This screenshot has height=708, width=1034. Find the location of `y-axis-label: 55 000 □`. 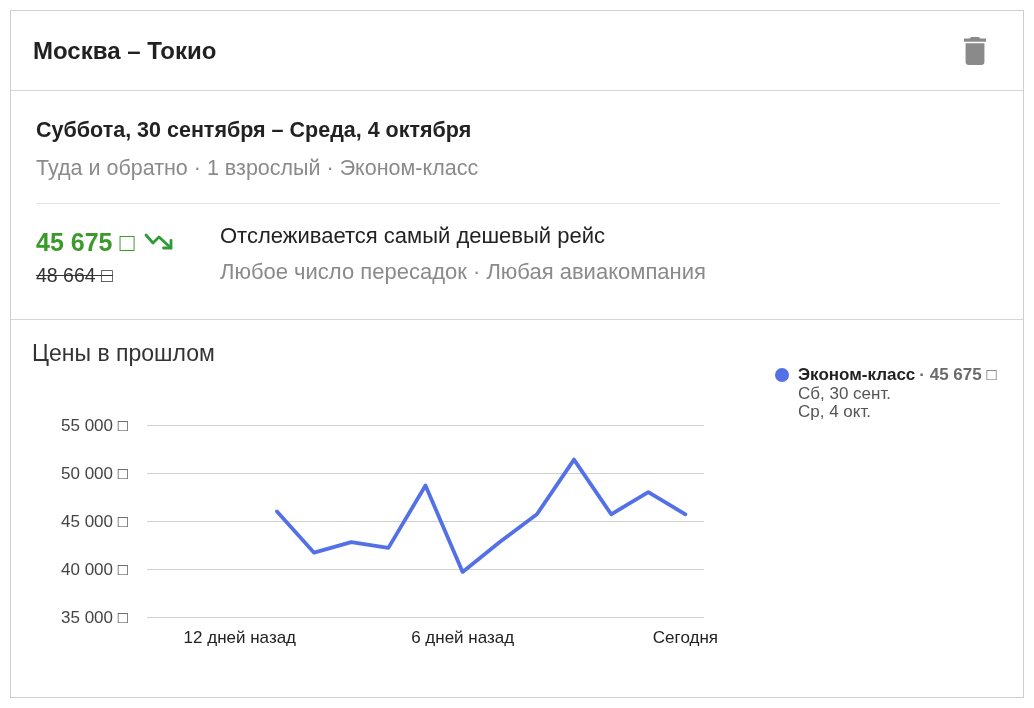

y-axis-label: 55 000 □ is located at coordinates (94, 425).